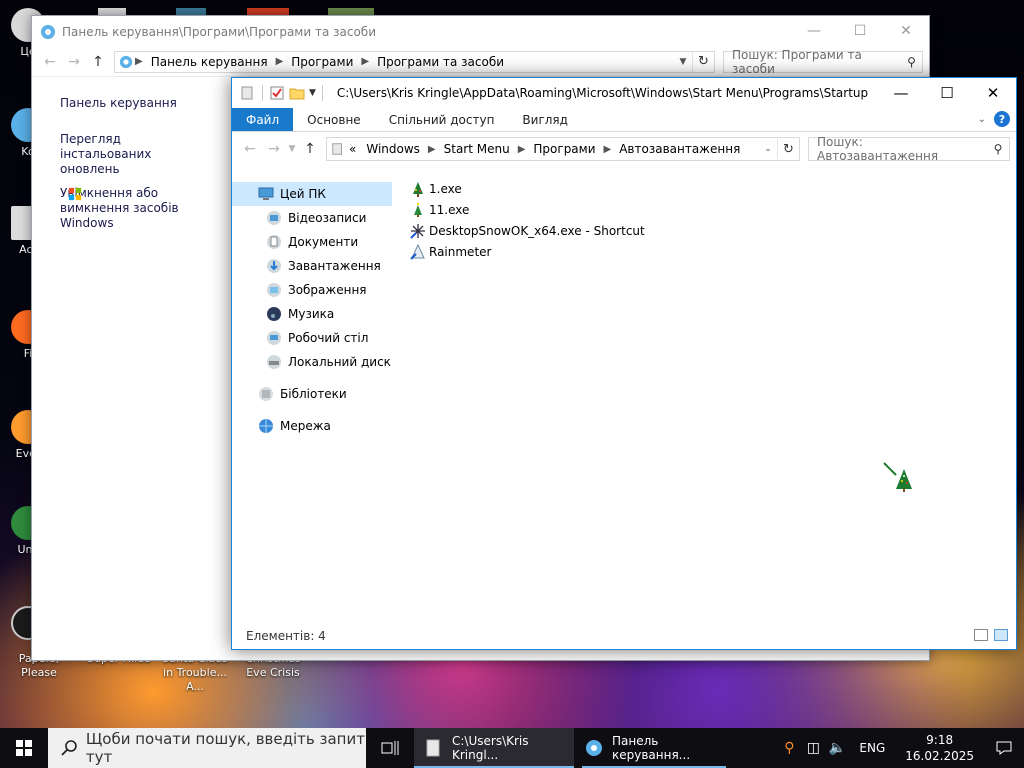 This screenshot has width=1024, height=768. What do you see at coordinates (1001, 635) in the screenshot?
I see `large-icons-view-icon` at bounding box center [1001, 635].